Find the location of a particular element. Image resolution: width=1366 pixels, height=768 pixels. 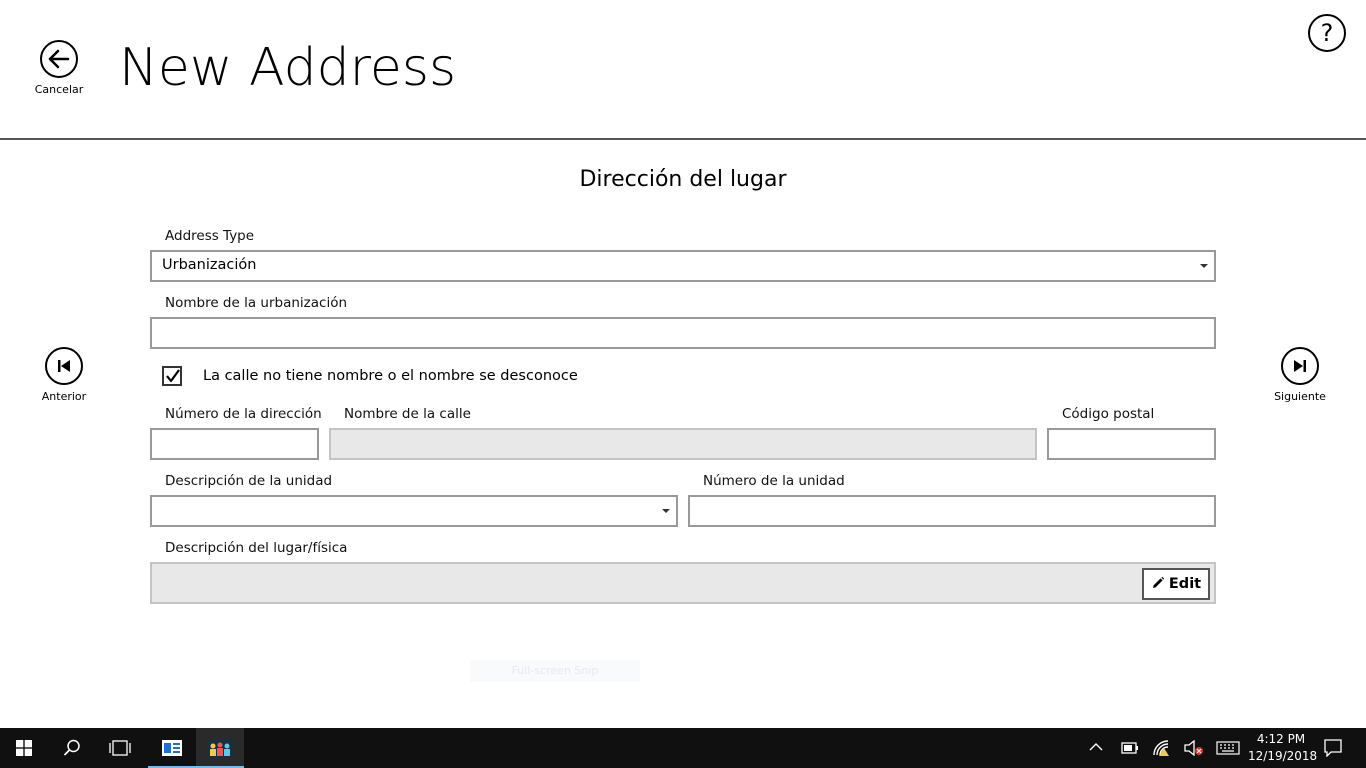

taskbar-app-explorer is located at coordinates (172, 748).